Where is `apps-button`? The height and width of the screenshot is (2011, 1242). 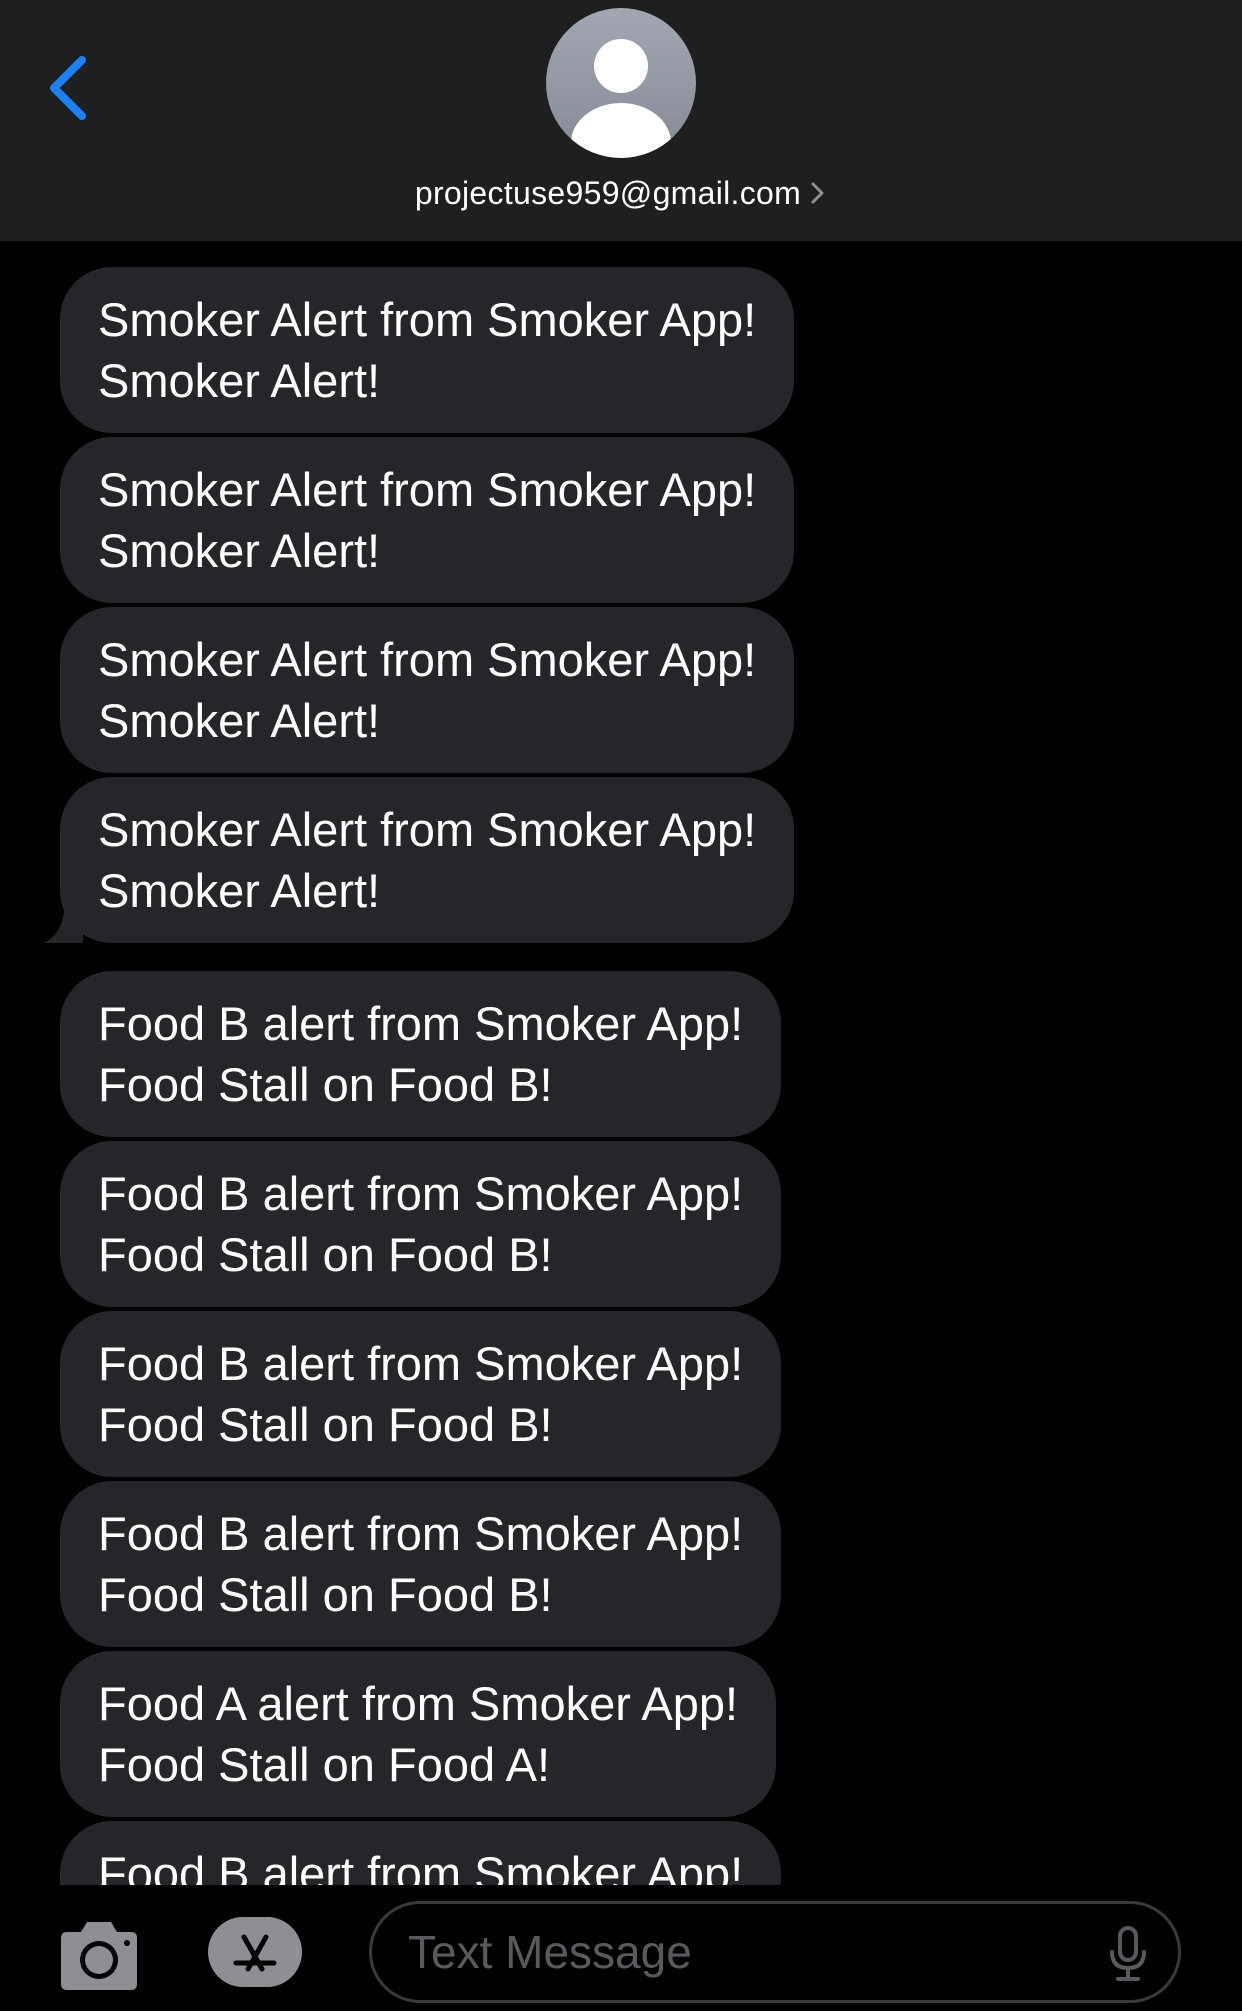 apps-button is located at coordinates (264, 1952).